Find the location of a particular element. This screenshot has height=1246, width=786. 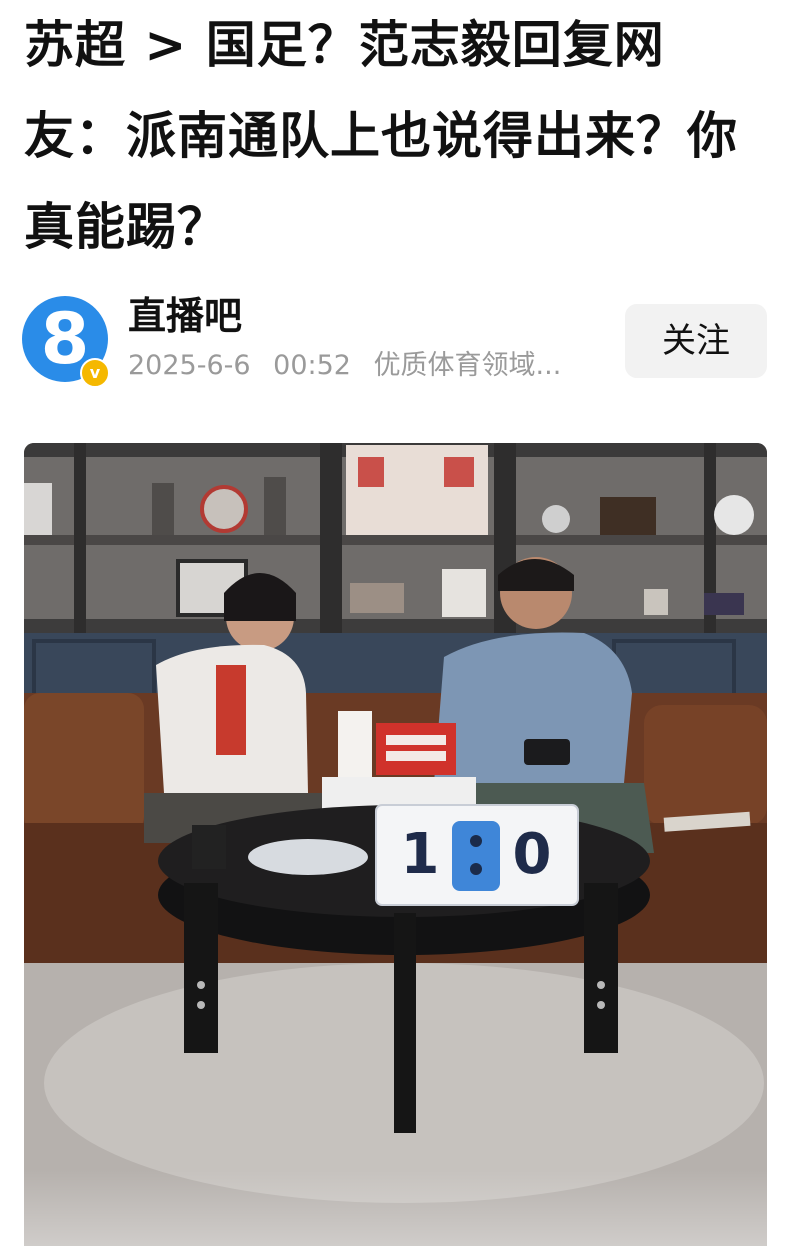

score-right: 0 is located at coordinates (532, 854).